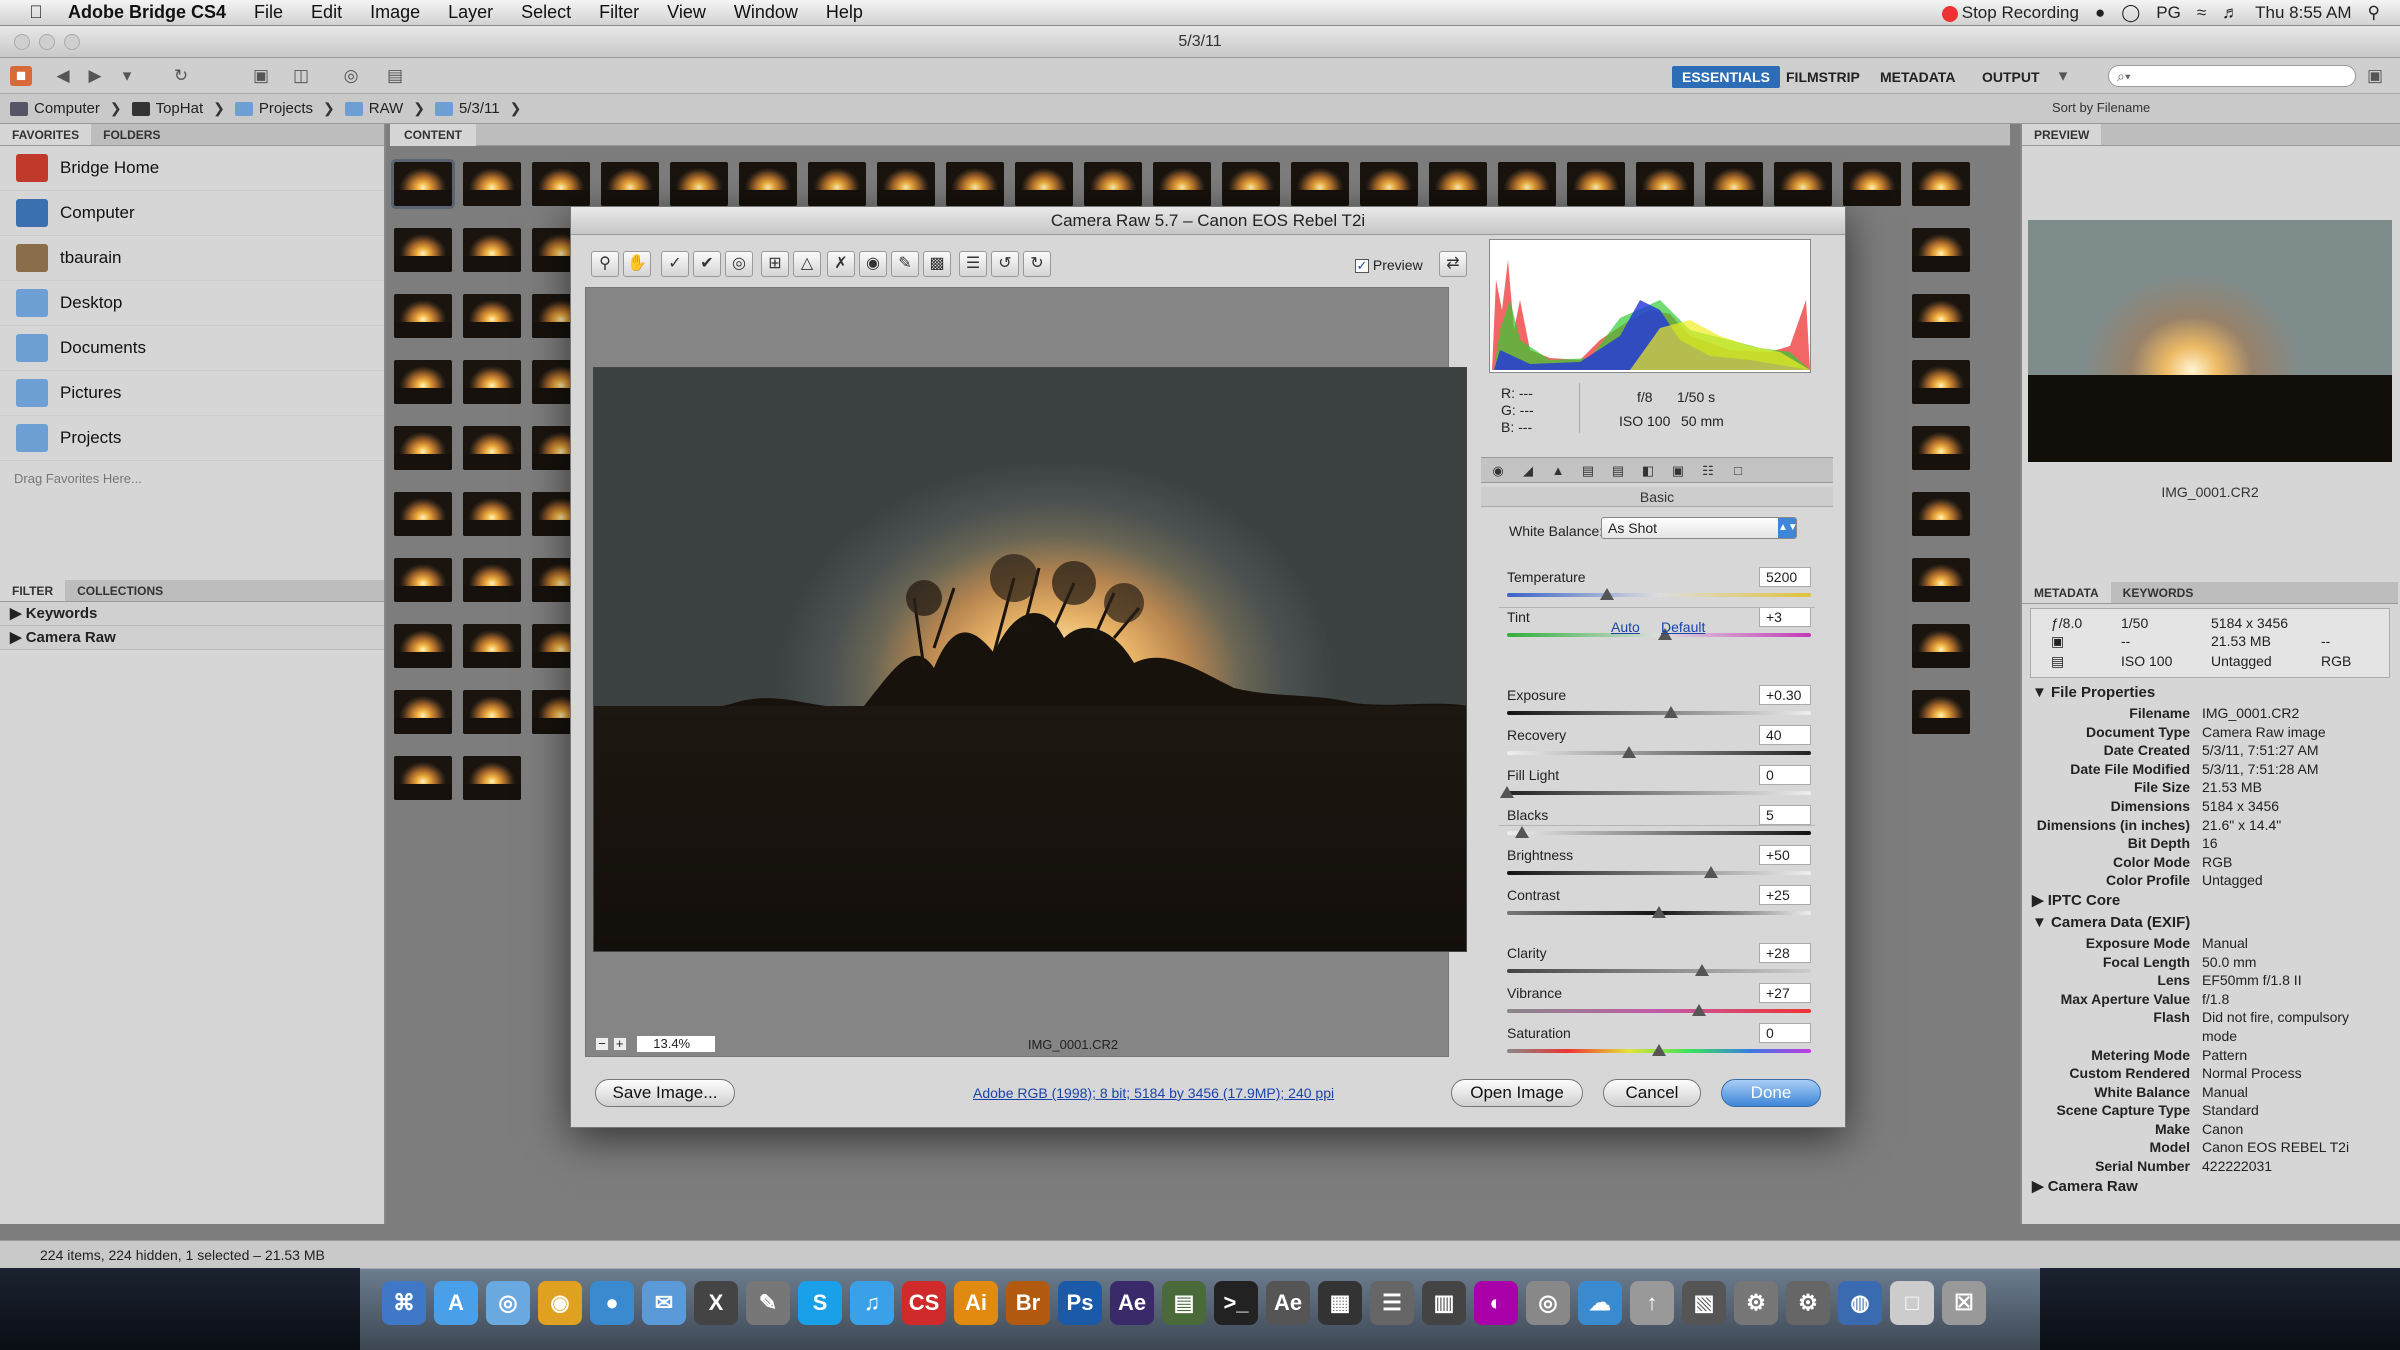 This screenshot has height=1350, width=2400. Describe the element at coordinates (2063, 76) in the screenshot. I see `workspace-menu-icon: ▾` at that location.